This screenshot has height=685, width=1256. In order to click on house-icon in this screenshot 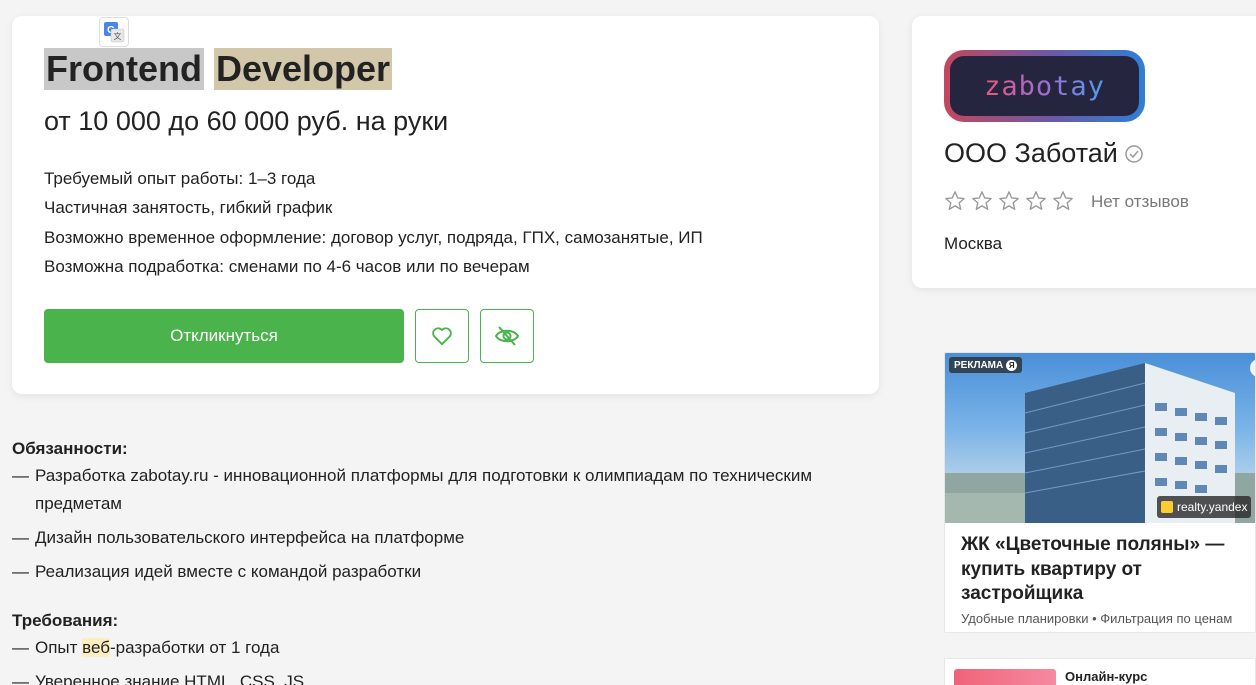, I will do `click(1167, 507)`.